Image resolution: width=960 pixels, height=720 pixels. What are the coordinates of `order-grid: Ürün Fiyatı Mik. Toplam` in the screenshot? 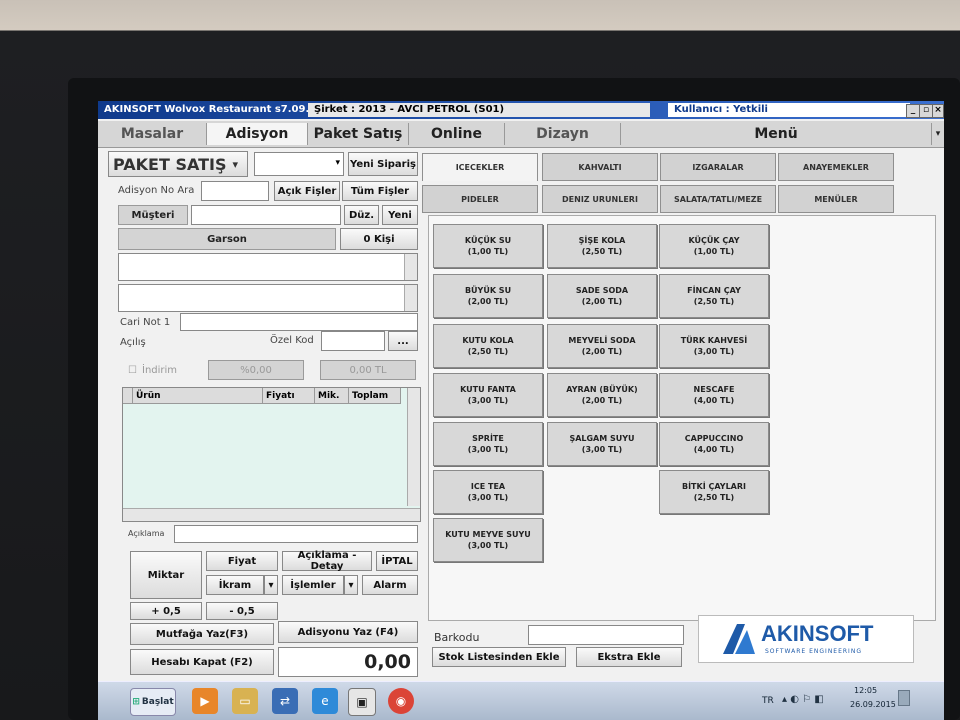 It's located at (271, 454).